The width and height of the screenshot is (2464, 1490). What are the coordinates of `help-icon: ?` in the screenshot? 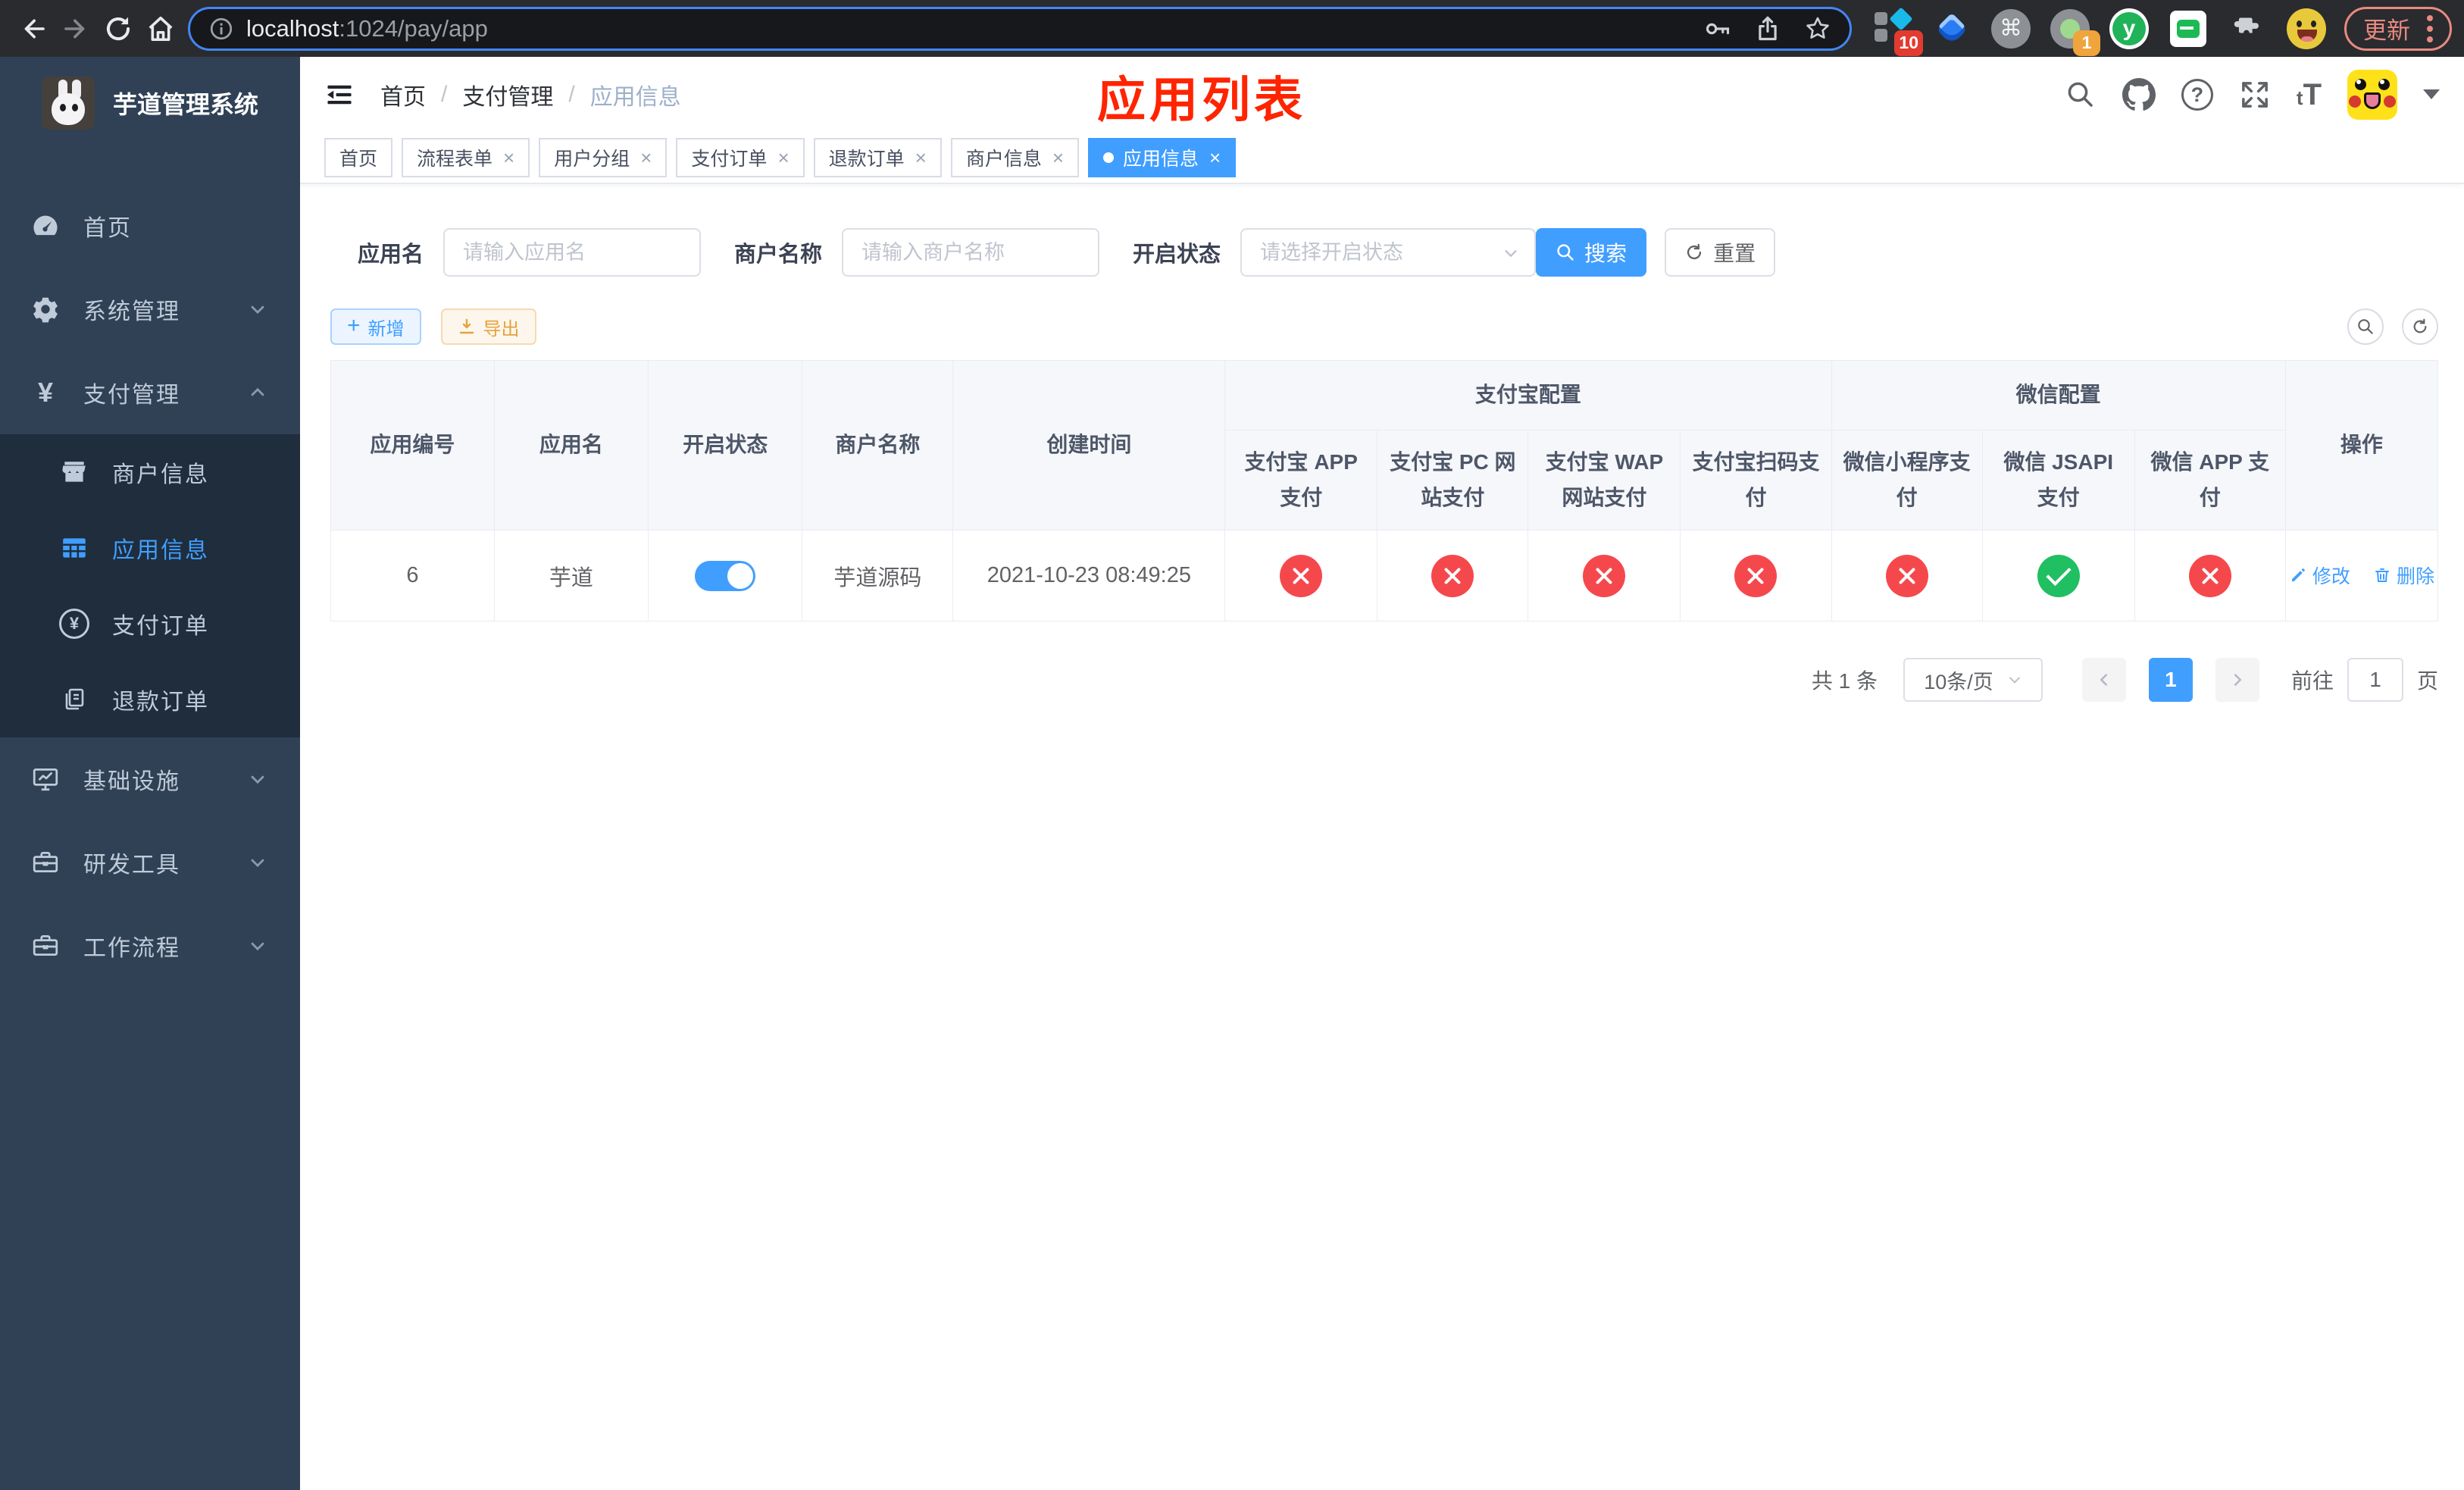 It's located at (2197, 95).